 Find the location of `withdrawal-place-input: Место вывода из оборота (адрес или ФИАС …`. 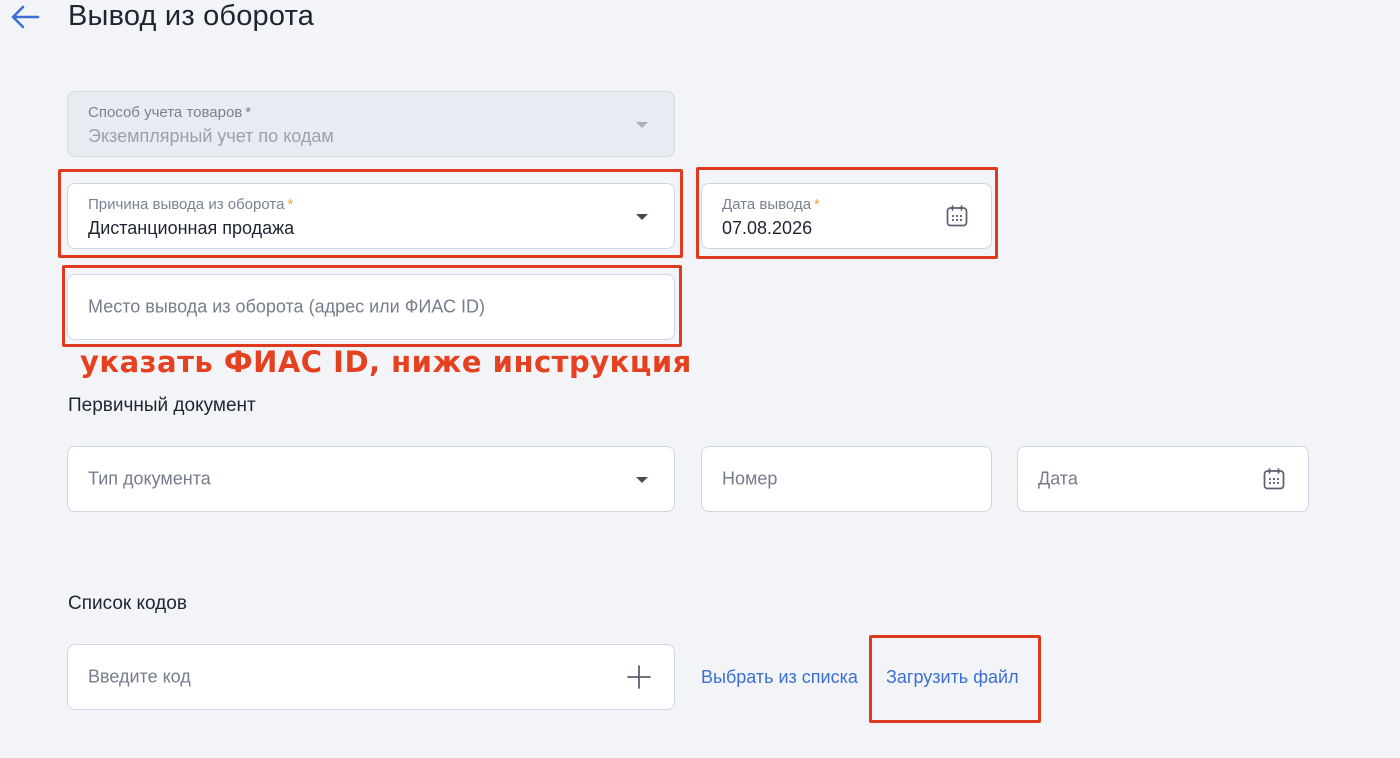

withdrawal-place-input: Место вывода из оборота (адрес или ФИАС … is located at coordinates (371, 307).